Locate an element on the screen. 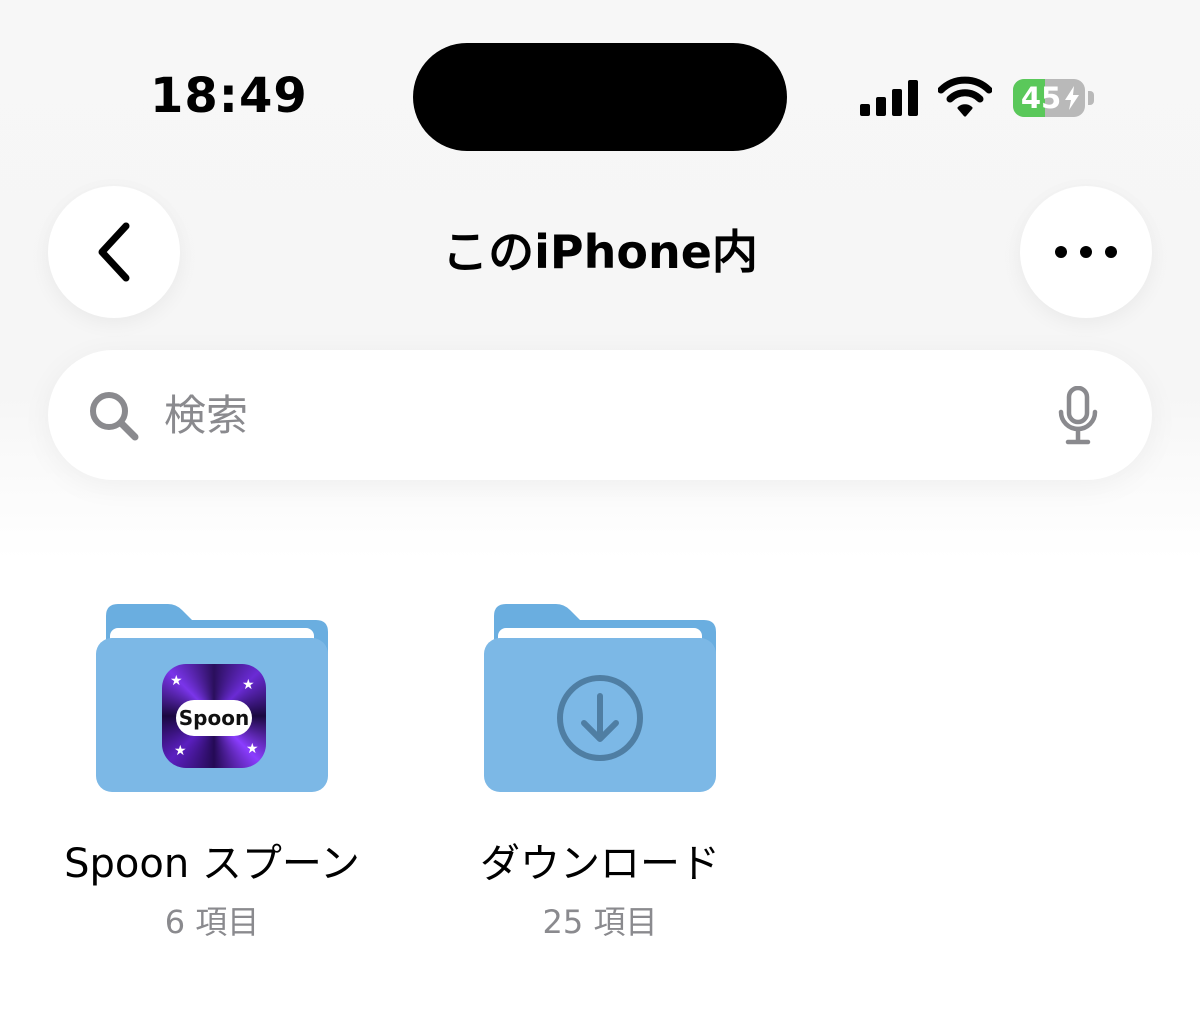  battery-percent: 45 is located at coordinates (1041, 98).